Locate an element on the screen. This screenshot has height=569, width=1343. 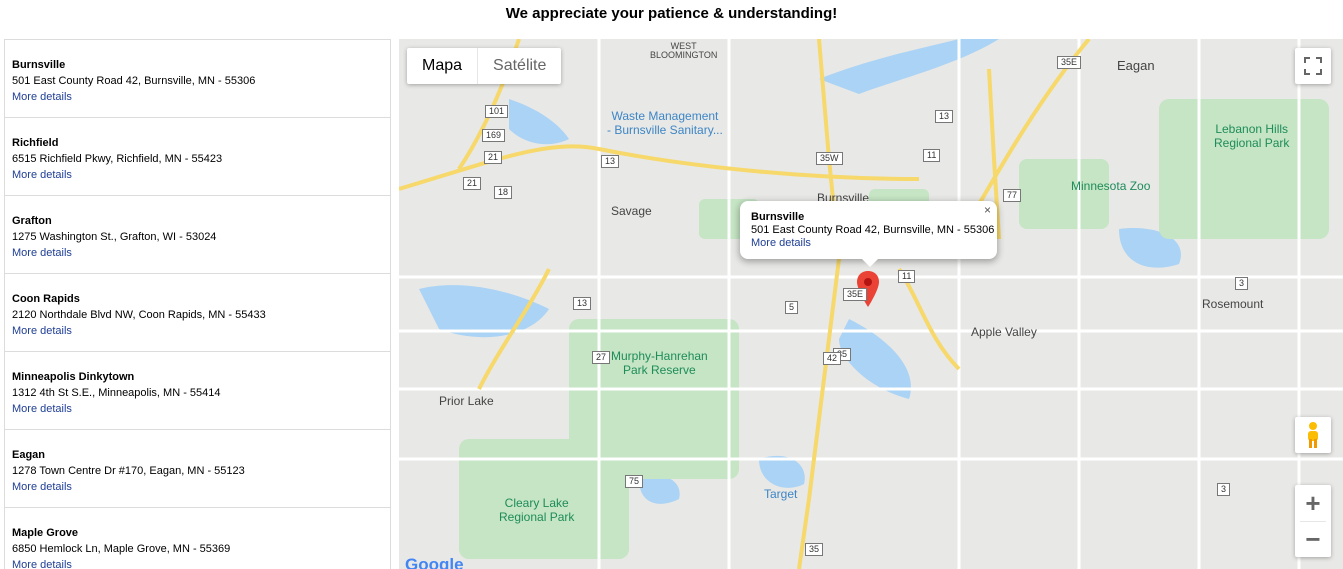
store-name: Minneapolis Dinkytown is located at coordinates (73, 377).